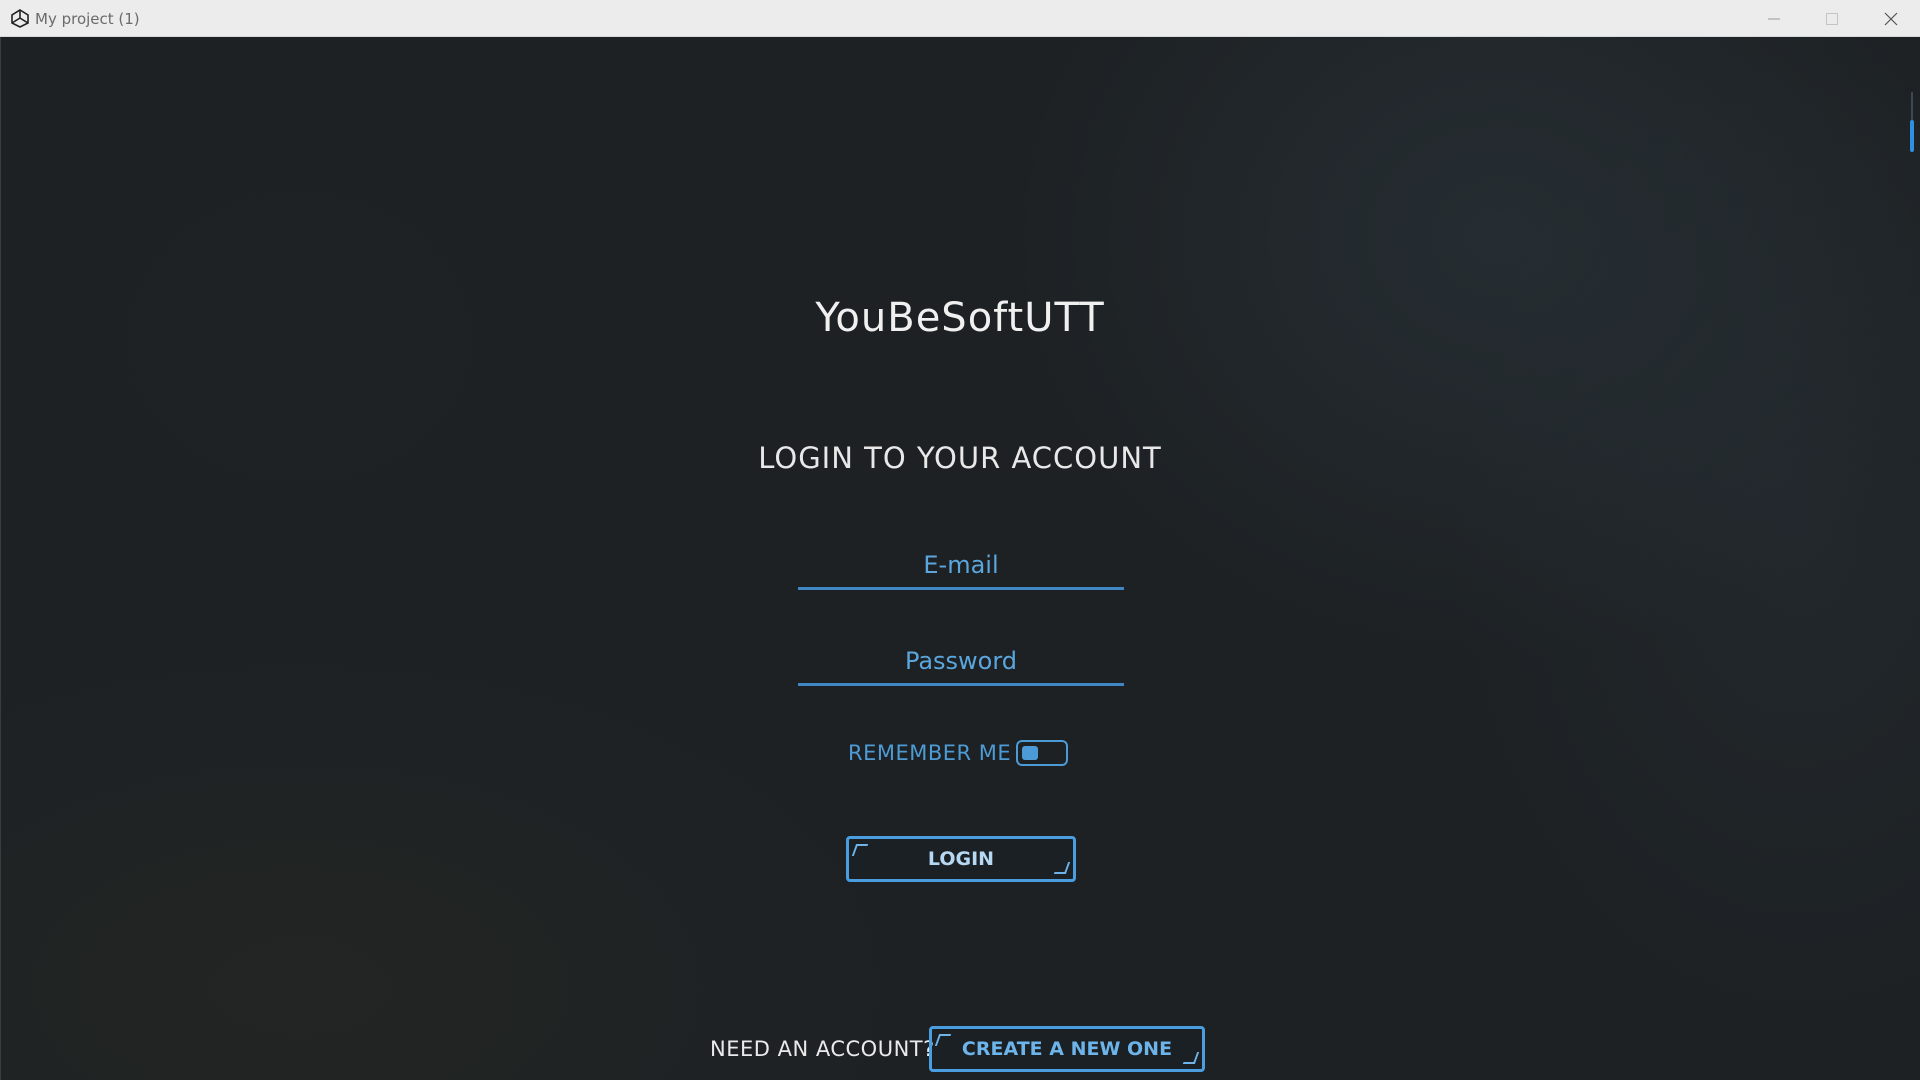 The height and width of the screenshot is (1080, 1920). What do you see at coordinates (930, 753) in the screenshot?
I see `remember-me-label: REMEMBER ME` at bounding box center [930, 753].